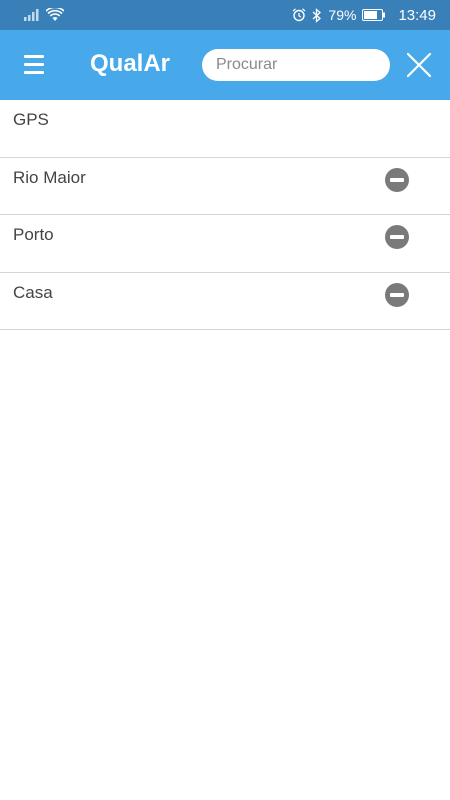 The width and height of the screenshot is (450, 800). What do you see at coordinates (419, 65) in the screenshot?
I see `close-icon` at bounding box center [419, 65].